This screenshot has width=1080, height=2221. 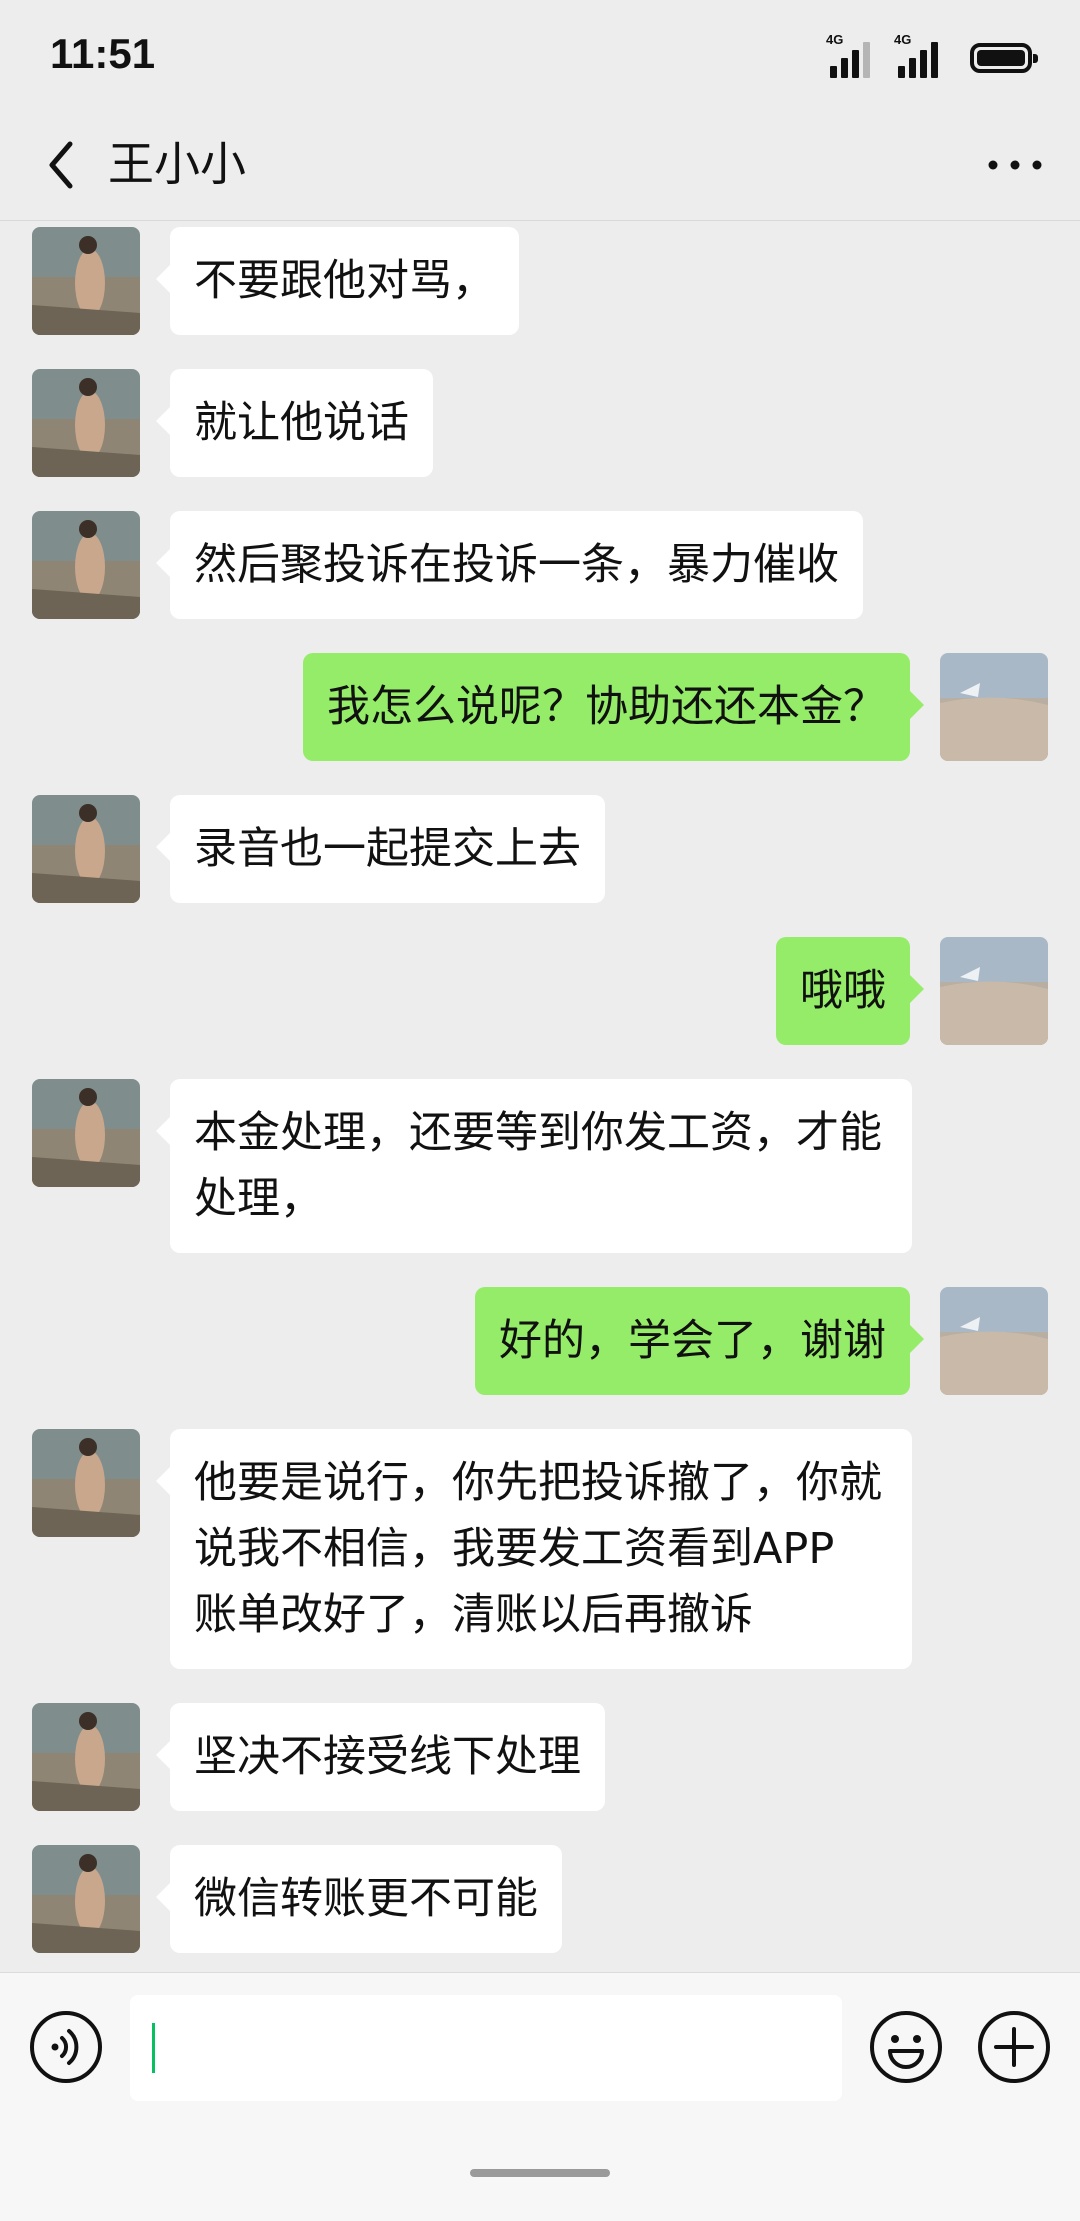 I want to click on message-bubble-incoming: 坚决不接受线下处理, so click(x=380, y=1757).